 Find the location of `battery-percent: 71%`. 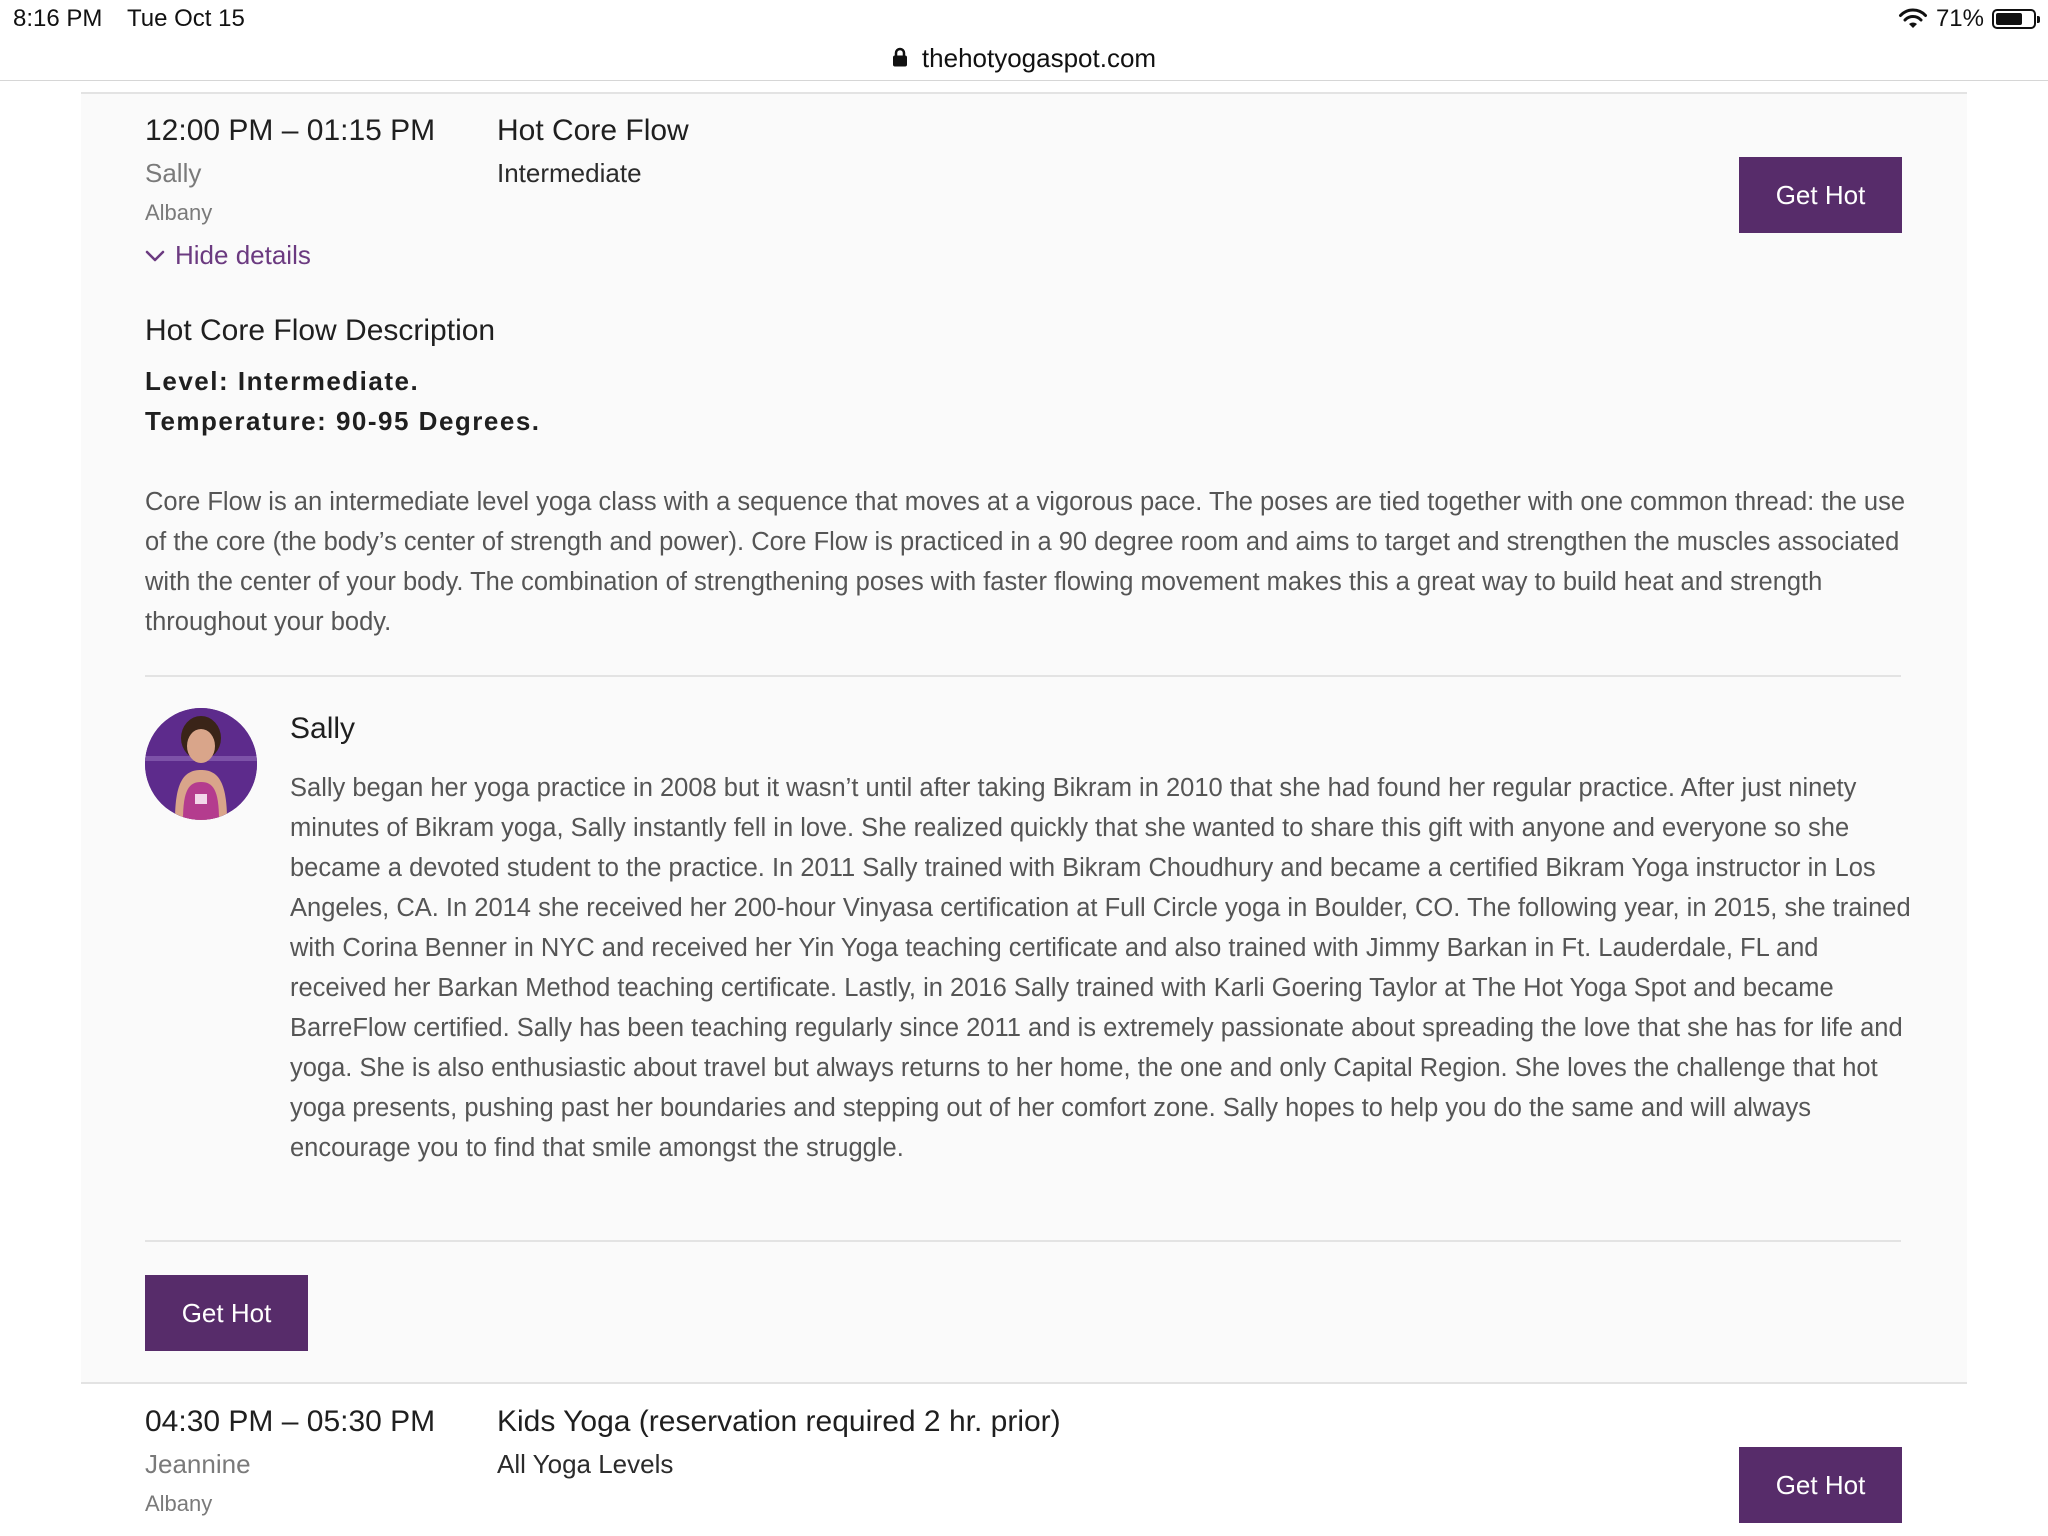

battery-percent: 71% is located at coordinates (1959, 18).